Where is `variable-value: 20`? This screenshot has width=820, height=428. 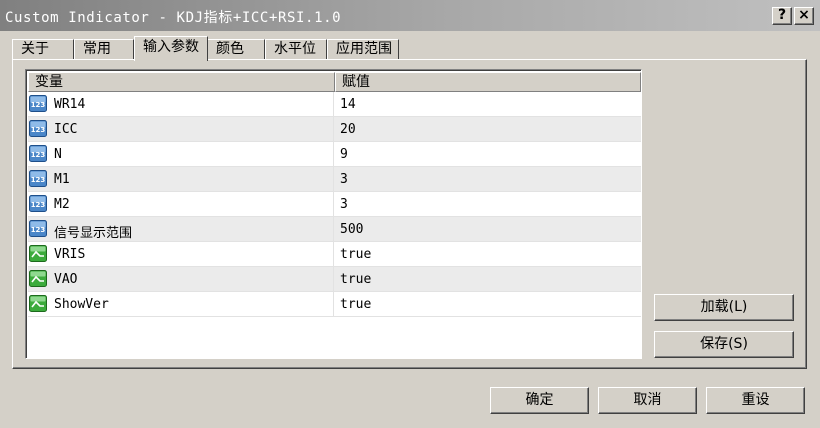 variable-value: 20 is located at coordinates (348, 129).